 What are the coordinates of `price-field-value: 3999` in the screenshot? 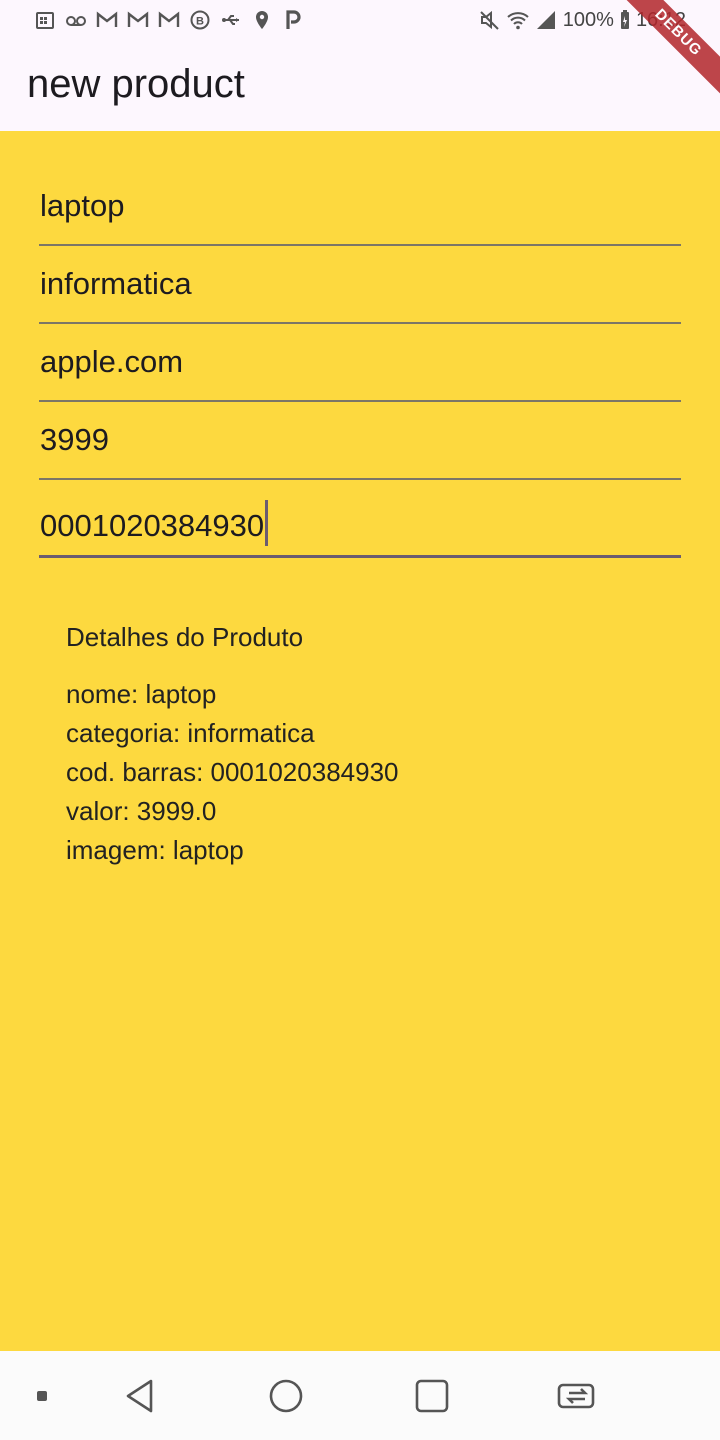 It's located at (74, 440).